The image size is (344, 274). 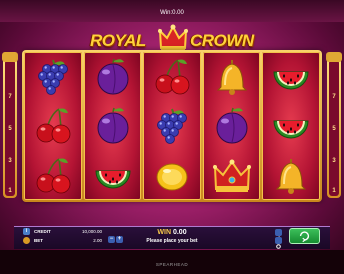 What do you see at coordinates (178, 13) in the screenshot?
I see `top-win-value: 0.00` at bounding box center [178, 13].